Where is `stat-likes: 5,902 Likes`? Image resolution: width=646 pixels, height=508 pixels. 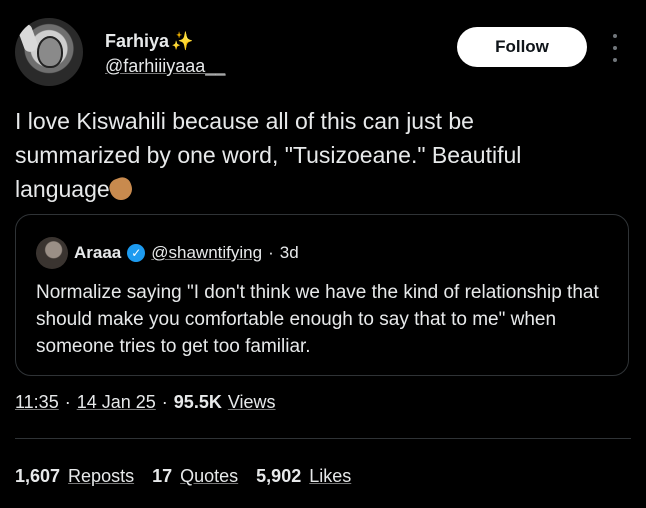 stat-likes: 5,902 Likes is located at coordinates (303, 476).